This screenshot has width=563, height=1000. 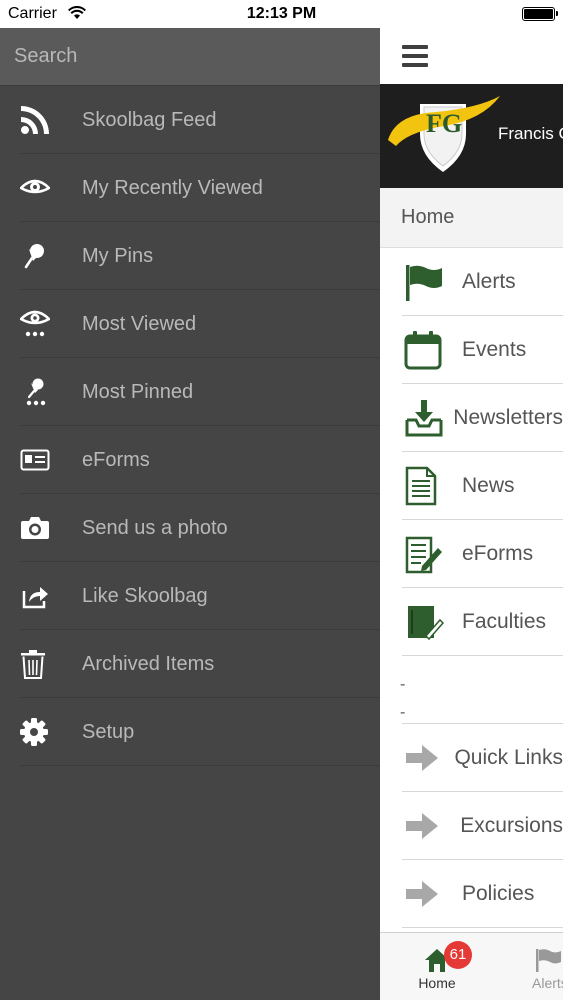 I want to click on eye-icon, so click(x=41, y=188).